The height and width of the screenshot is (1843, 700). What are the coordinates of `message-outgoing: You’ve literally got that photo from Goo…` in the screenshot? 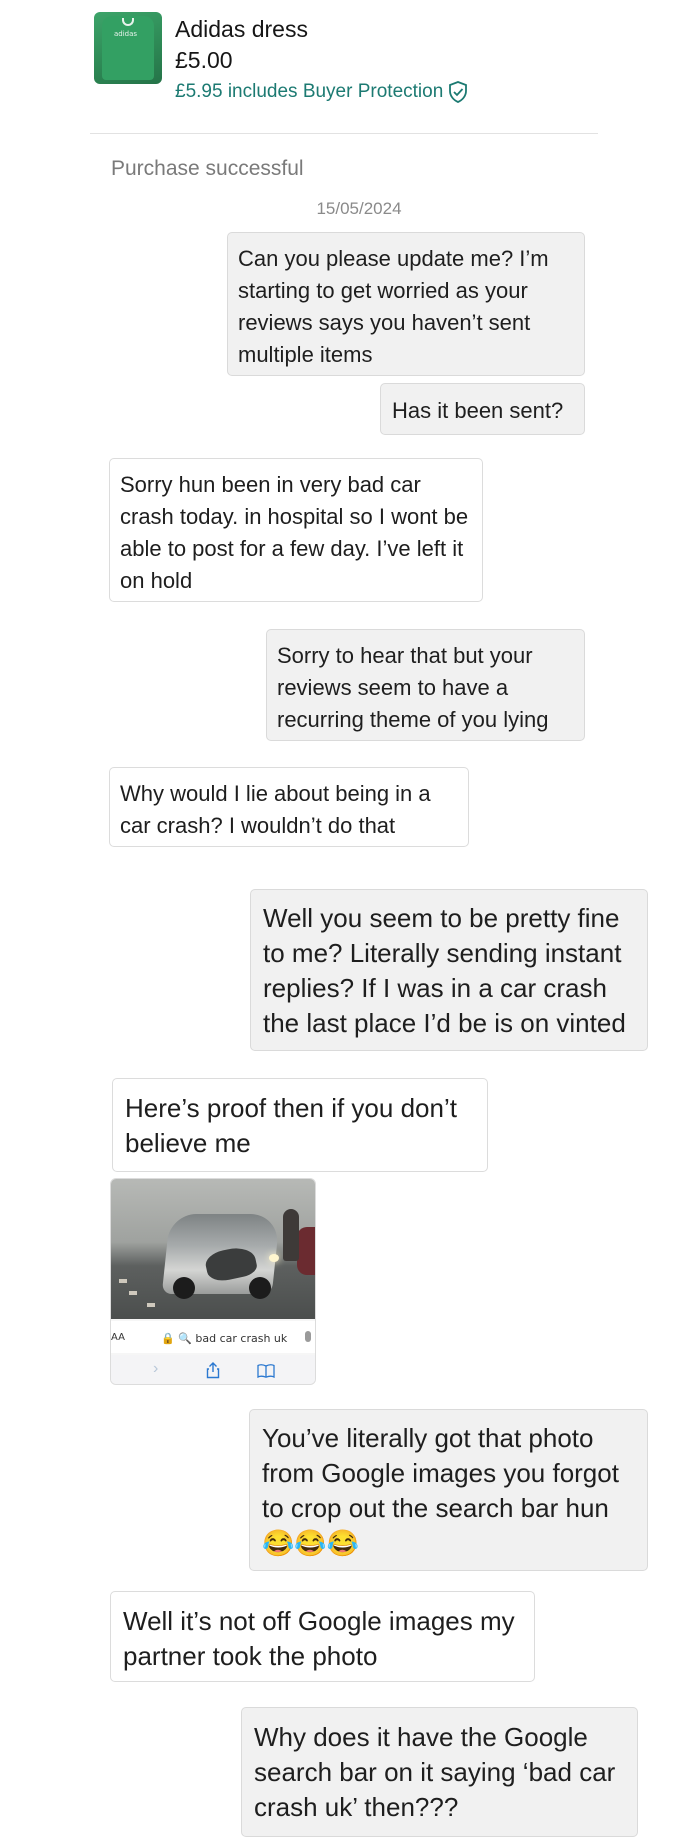 It's located at (448, 1490).